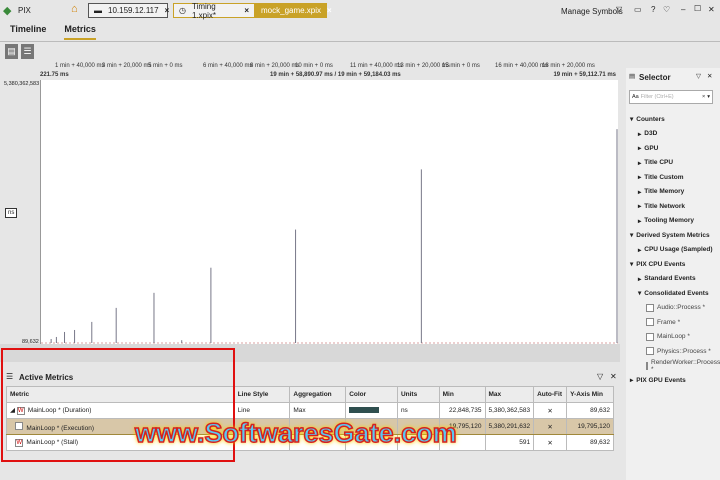 This screenshot has height=480, width=720. I want to click on manage-symbols-button: Manage Symbols, so click(592, 11).